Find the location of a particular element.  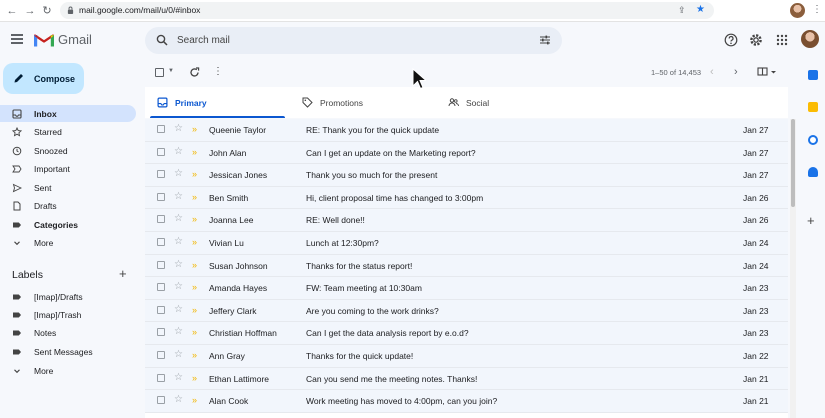

label-item-imap-drafts: [Imap]/Drafts is located at coordinates (68, 296).